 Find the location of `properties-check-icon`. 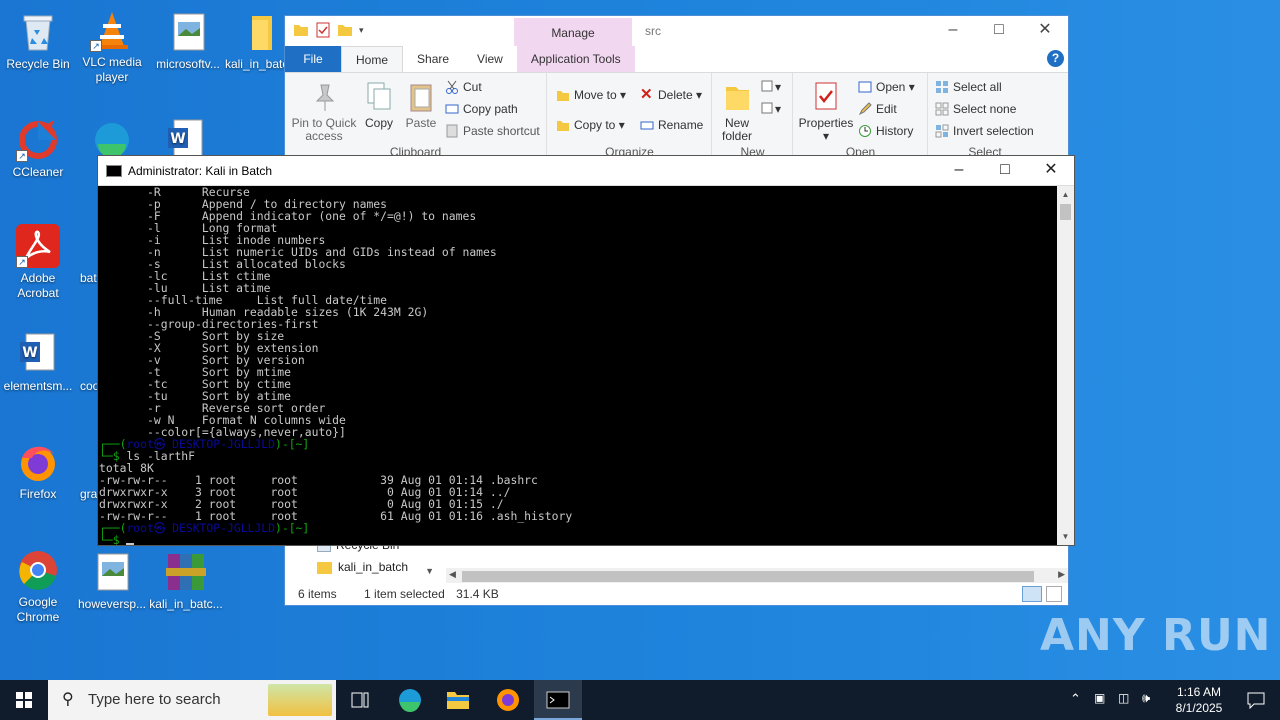

properties-check-icon is located at coordinates (323, 30).